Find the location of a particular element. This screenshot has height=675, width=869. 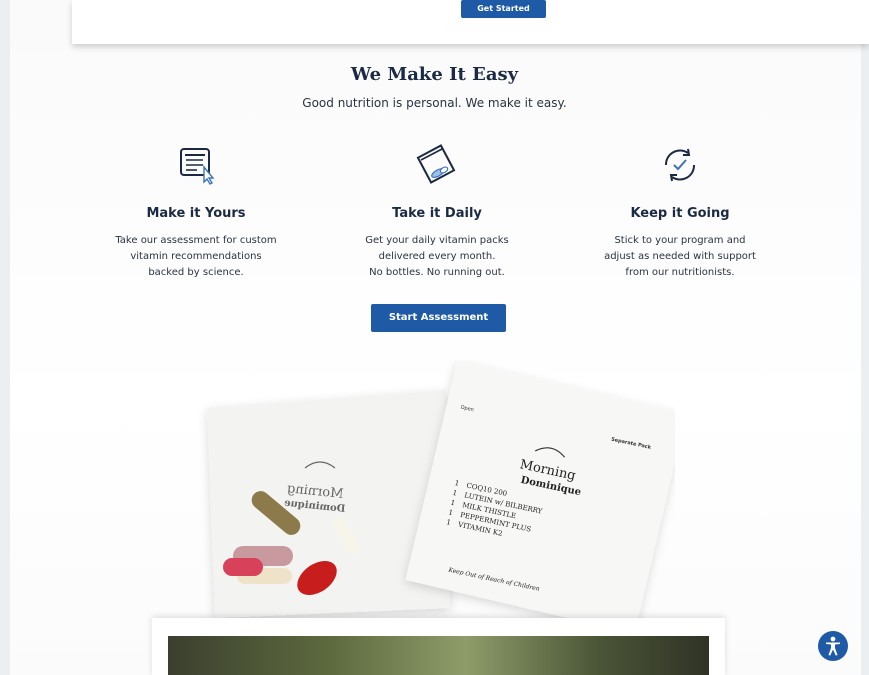

accessibility-button is located at coordinates (833, 646).